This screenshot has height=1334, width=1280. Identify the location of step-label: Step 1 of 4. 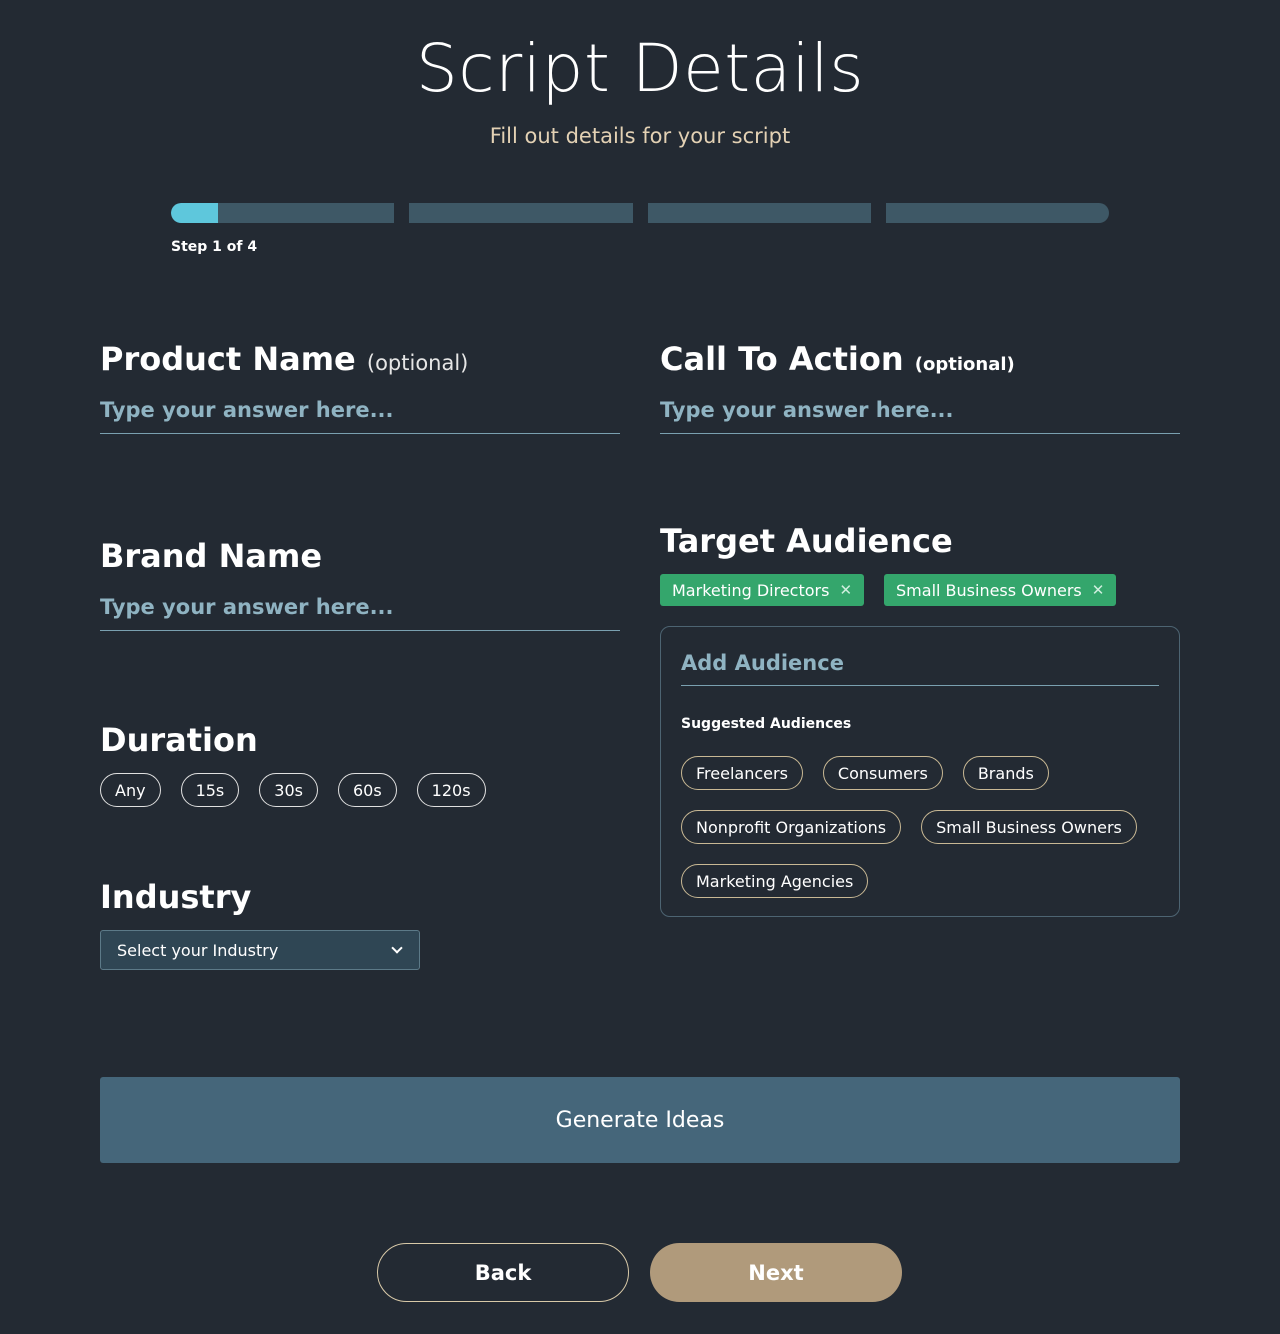
(214, 247).